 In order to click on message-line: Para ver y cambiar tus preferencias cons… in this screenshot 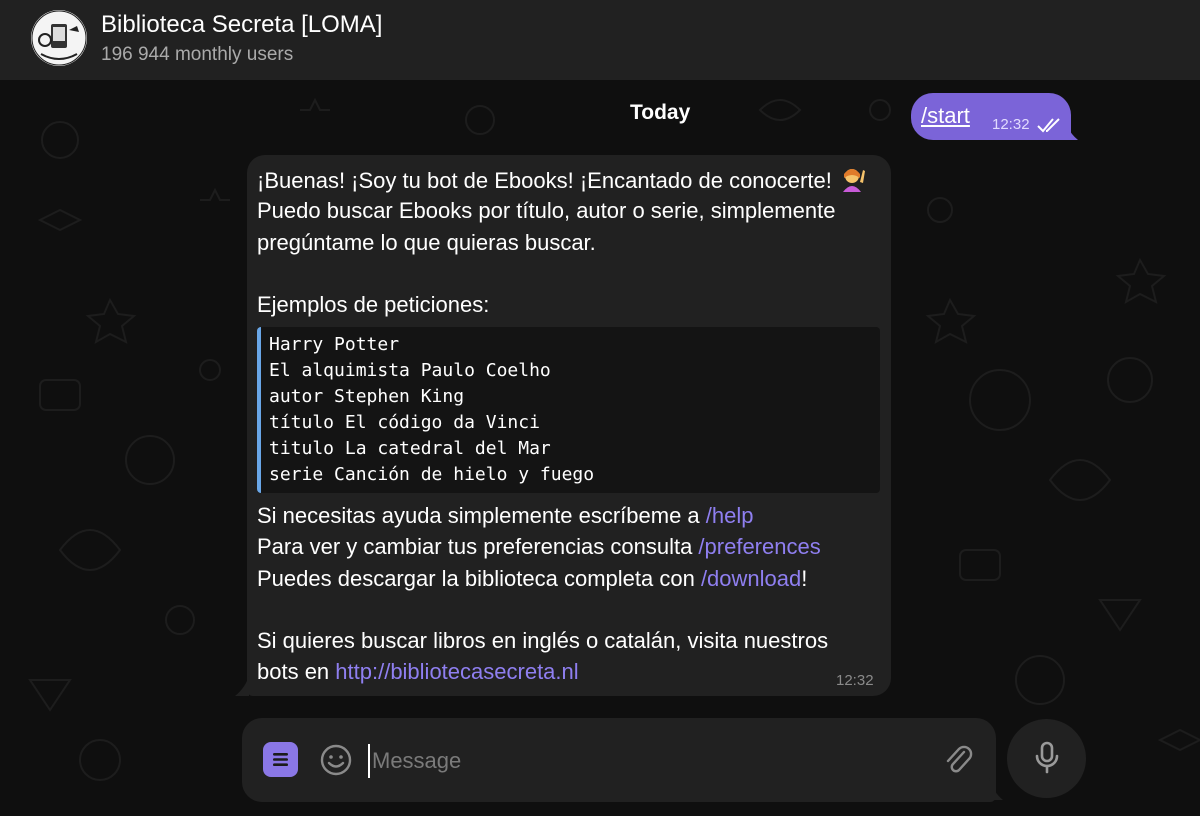, I will do `click(539, 547)`.